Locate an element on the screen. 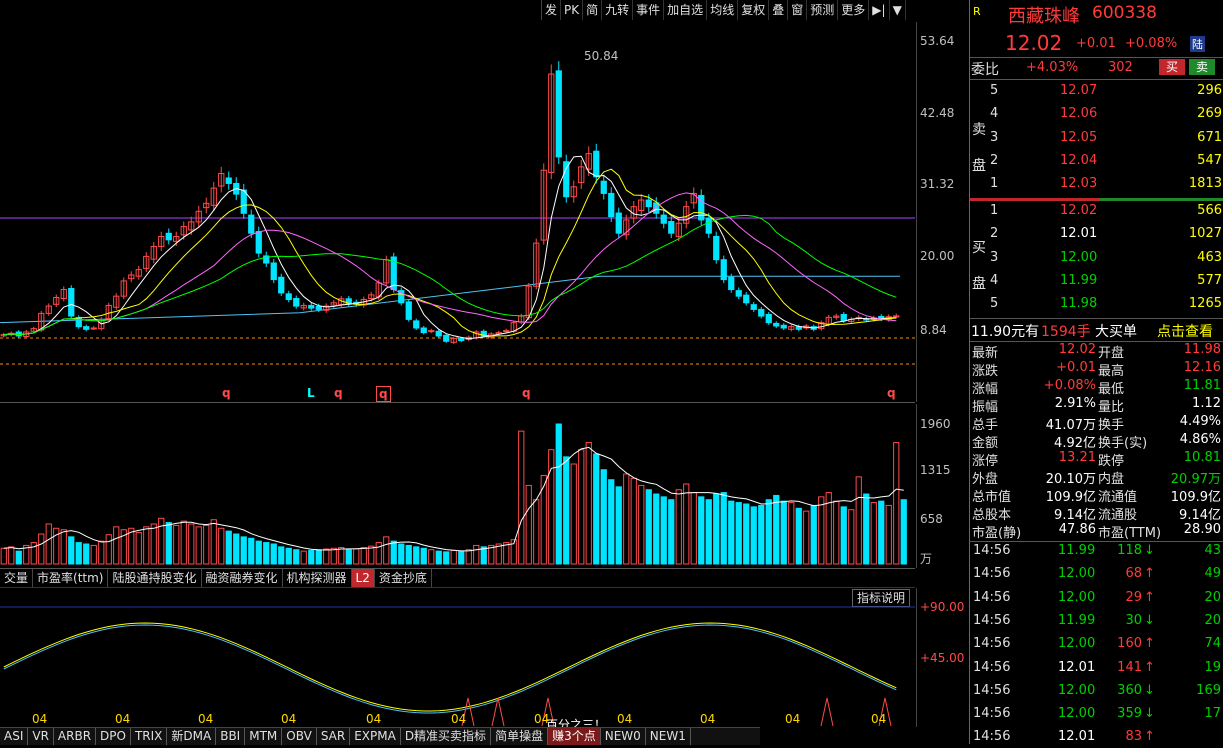 This screenshot has width=1223, height=748. stat-label: 流通股 is located at coordinates (1118, 515).